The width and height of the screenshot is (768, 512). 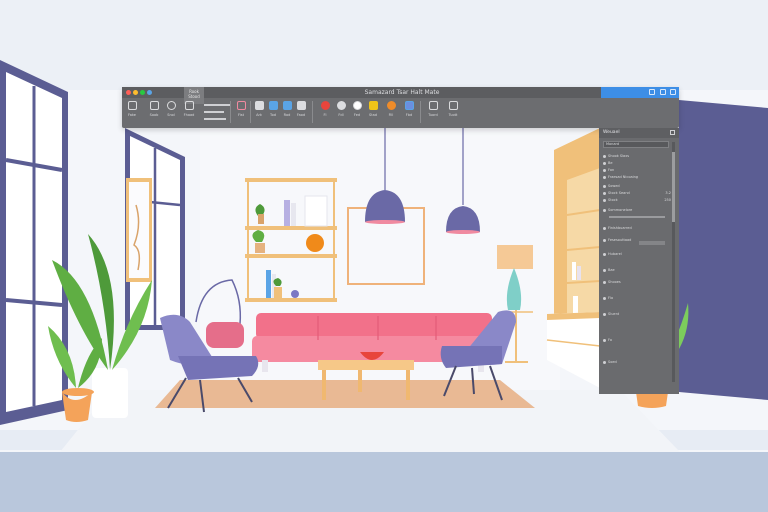 What do you see at coordinates (637, 254) in the screenshot?
I see `panel-row: Hubarel` at bounding box center [637, 254].